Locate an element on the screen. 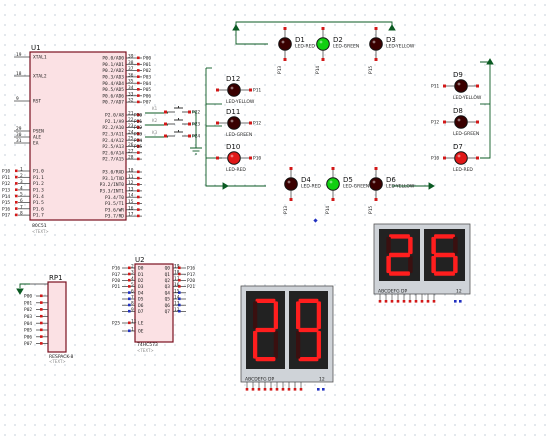 The image size is (554, 439). display-right: ABCDEFG DP 12 is located at coordinates (422, 263).